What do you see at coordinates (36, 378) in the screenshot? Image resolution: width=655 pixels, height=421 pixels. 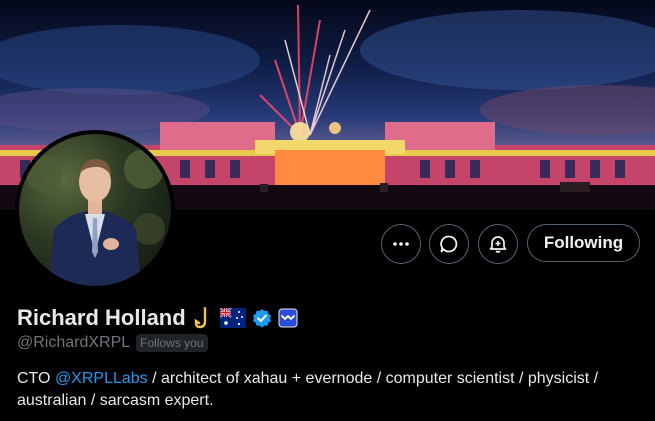 I see `bio-prefix: CTO` at bounding box center [36, 378].